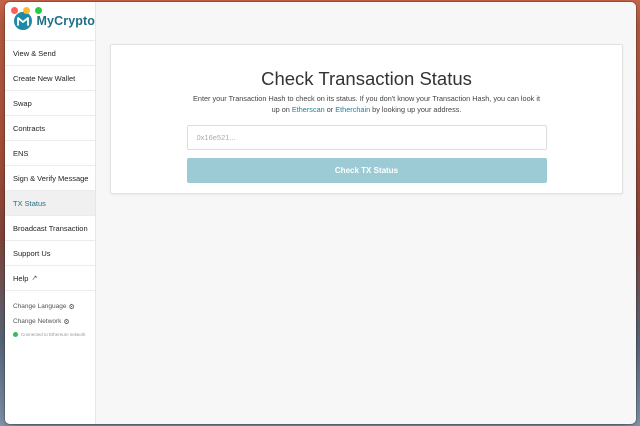 The width and height of the screenshot is (640, 426). Describe the element at coordinates (21, 153) in the screenshot. I see `sidebar-item-label: ENS` at that location.